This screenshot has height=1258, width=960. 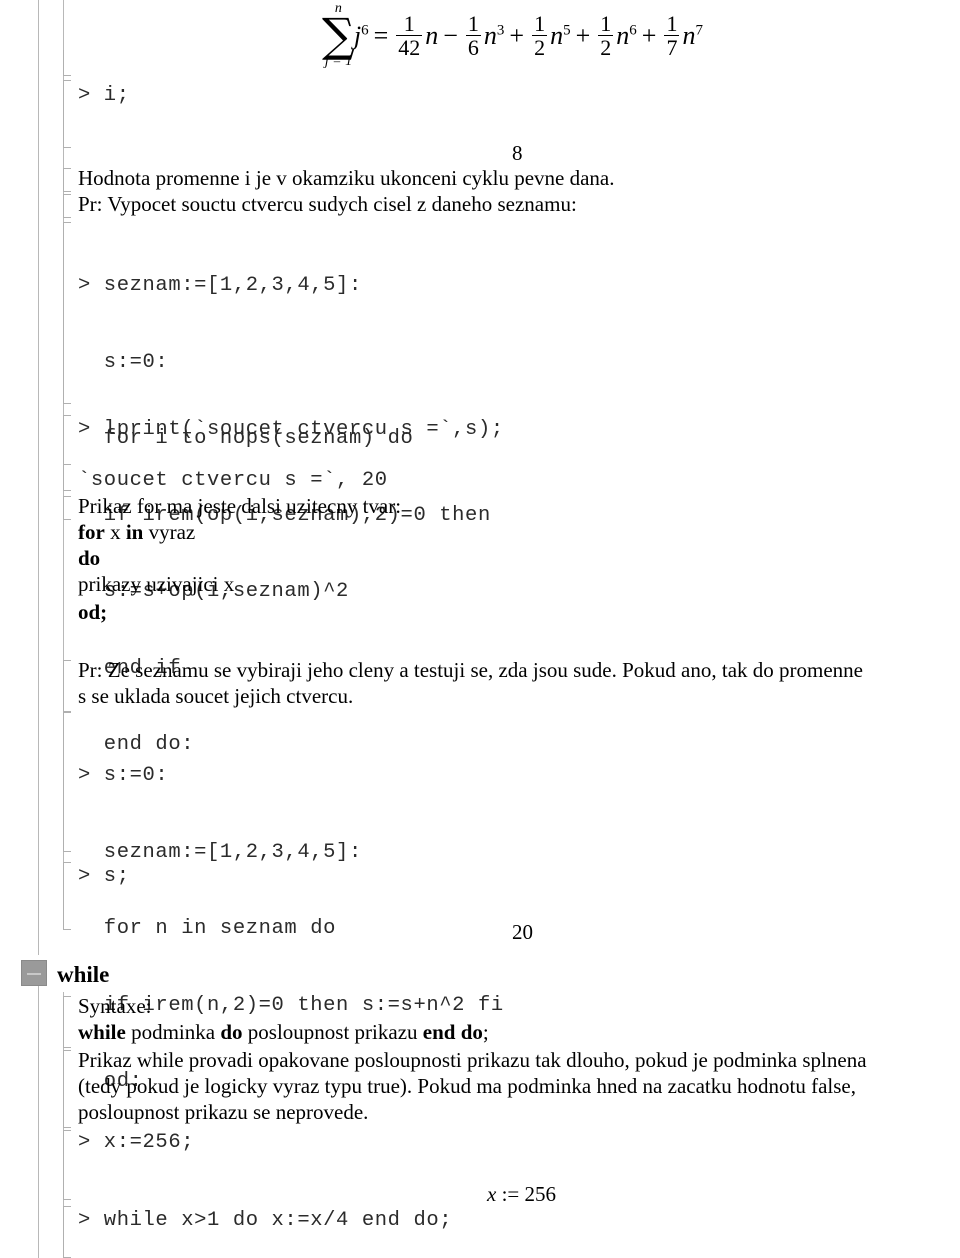 What do you see at coordinates (291, 853) in the screenshot?
I see `code-line: seznam:=[1,2,3,4,5]:` at bounding box center [291, 853].